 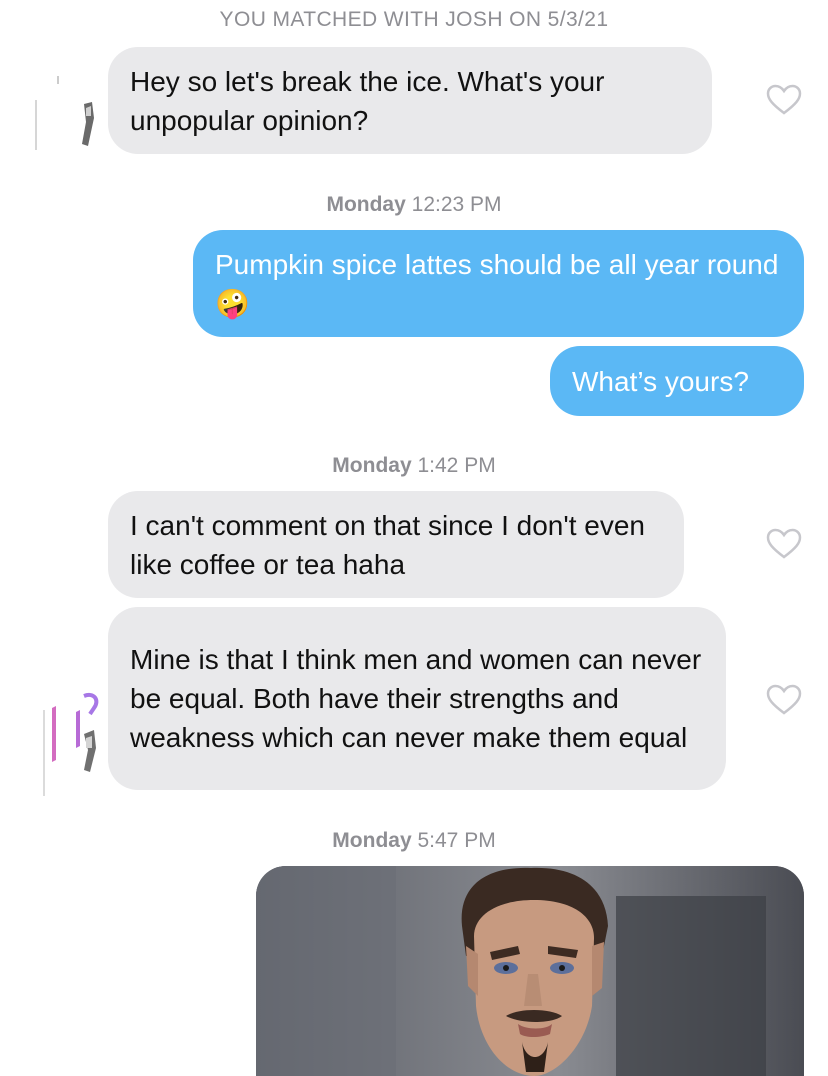 I want to click on timestamp-time: 1:42 PM, so click(x=456, y=465).